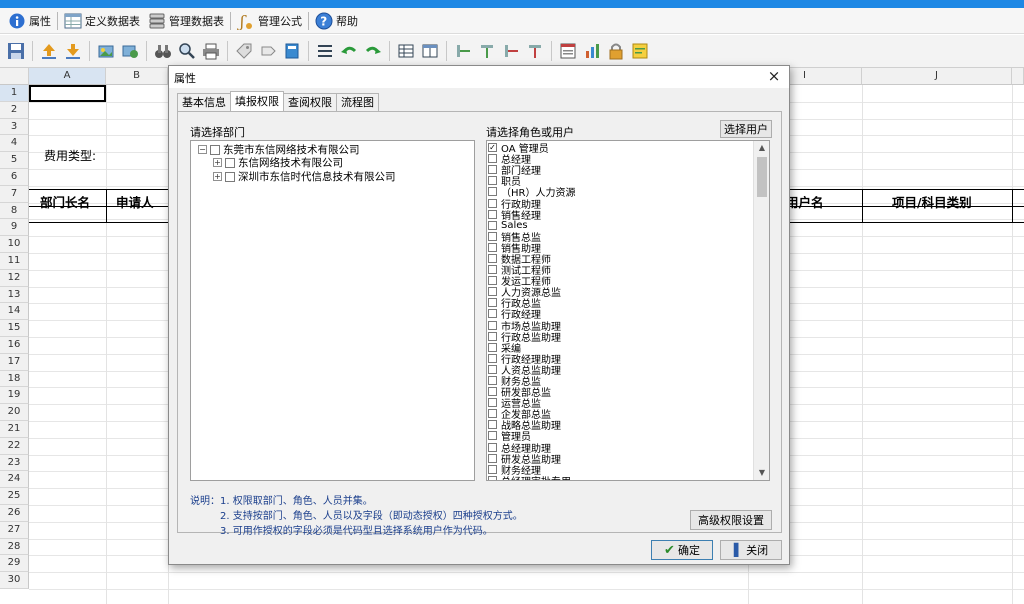 This screenshot has width=1024, height=604. What do you see at coordinates (535, 51) in the screenshot?
I see `delete-col-icon` at bounding box center [535, 51].